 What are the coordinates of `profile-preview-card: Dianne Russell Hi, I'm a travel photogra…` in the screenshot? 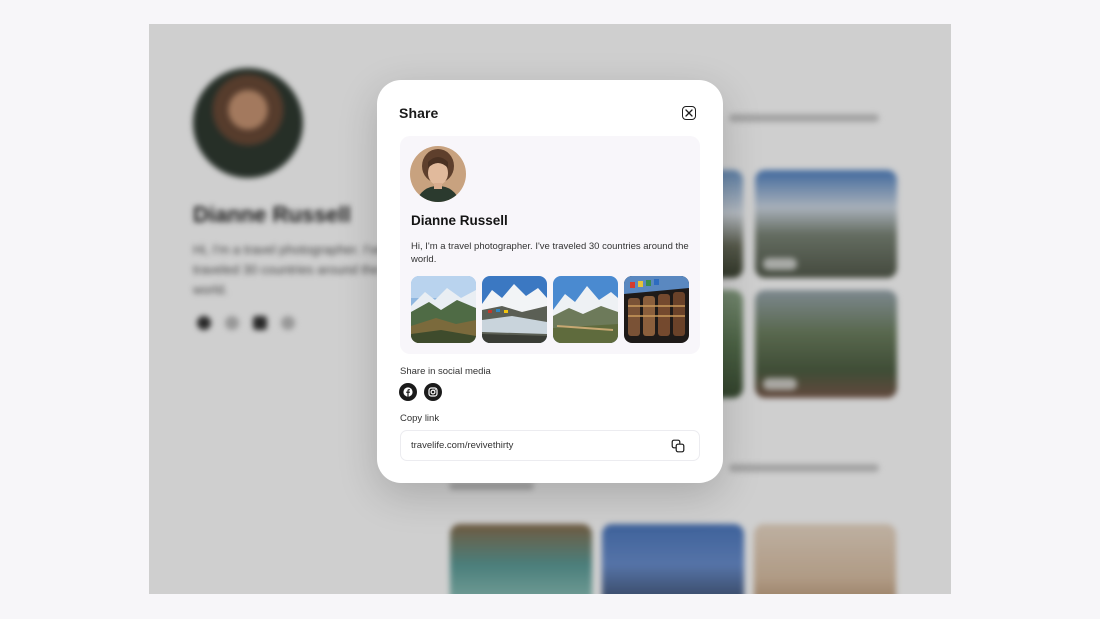 It's located at (550, 245).